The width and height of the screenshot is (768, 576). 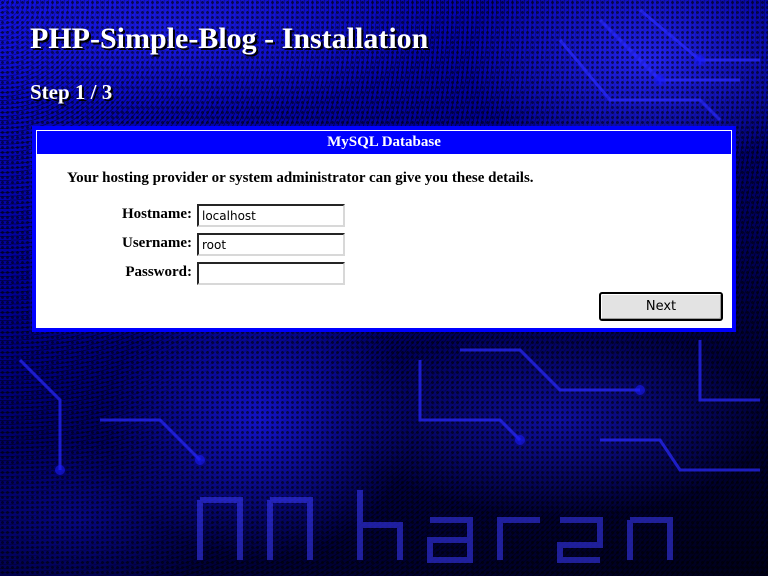 What do you see at coordinates (114, 215) in the screenshot?
I see `hostname-row: Hostname:` at bounding box center [114, 215].